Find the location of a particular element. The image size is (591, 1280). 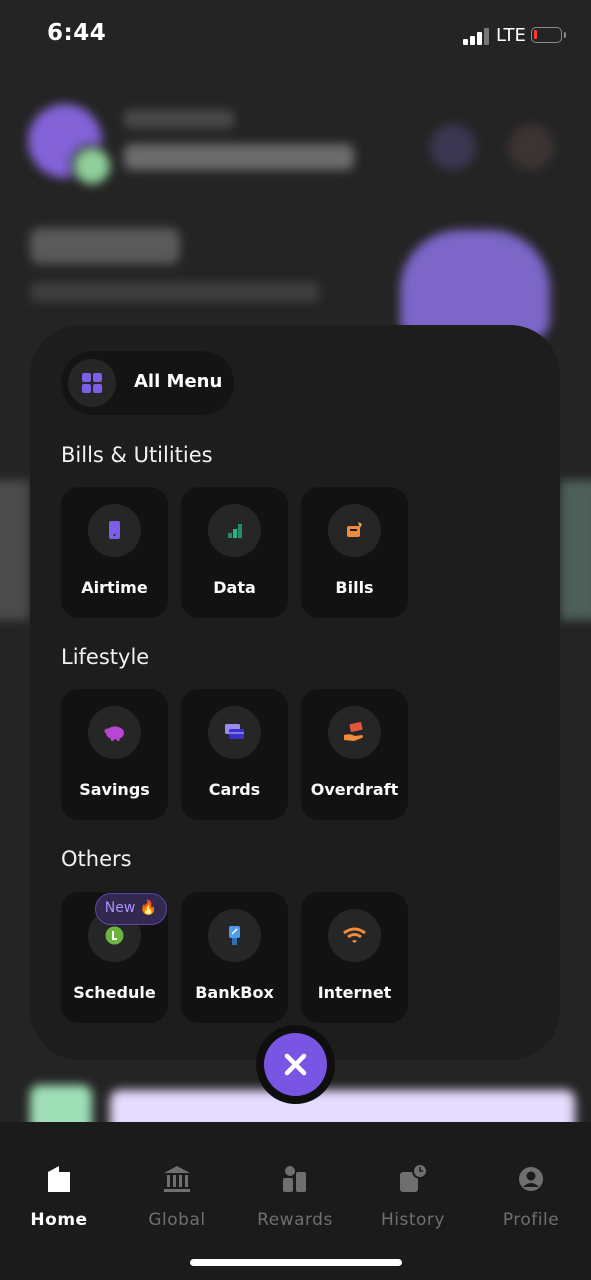

section-title-lifestyle: Lifestyle is located at coordinates (105, 657).